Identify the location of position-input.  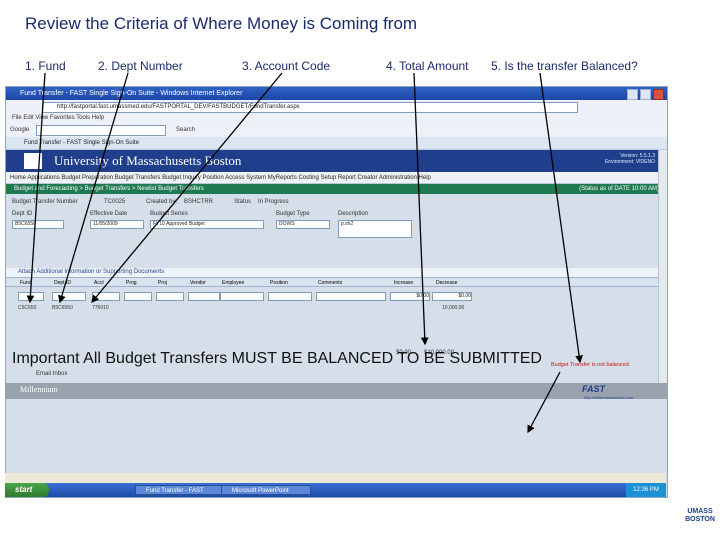
(290, 296).